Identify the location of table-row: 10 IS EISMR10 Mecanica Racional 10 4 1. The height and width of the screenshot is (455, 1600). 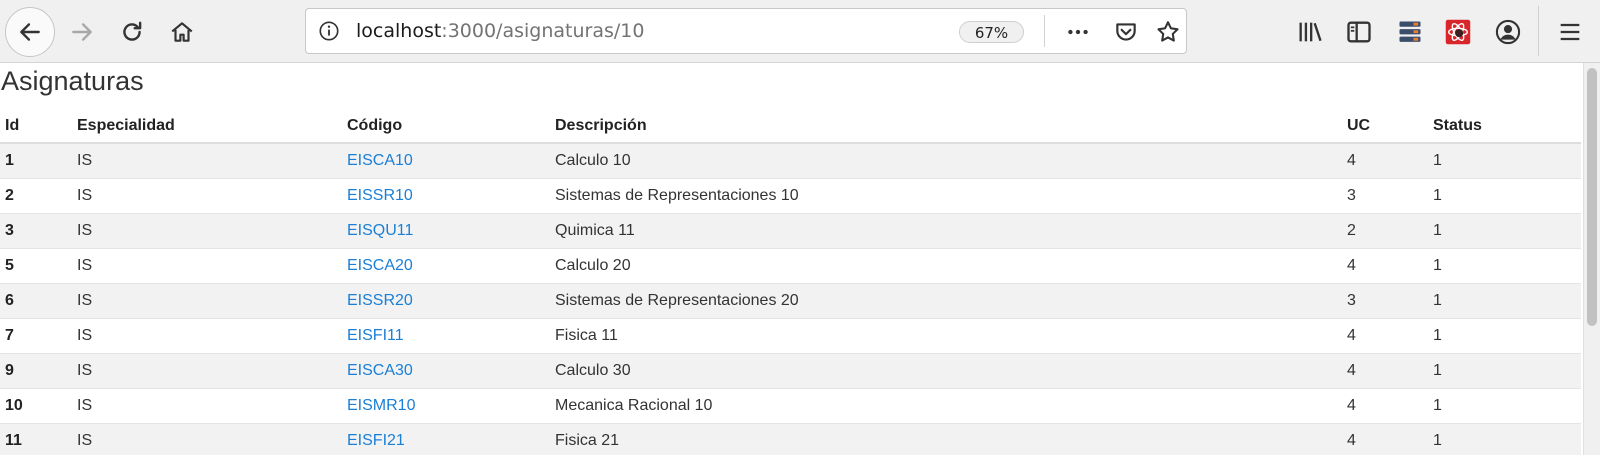
(790, 406).